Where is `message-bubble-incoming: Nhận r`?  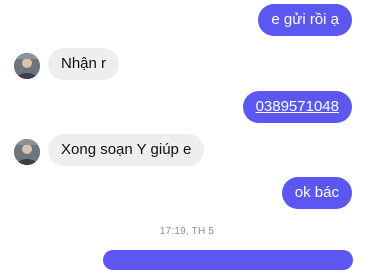
message-bubble-incoming: Nhận r is located at coordinates (84, 64).